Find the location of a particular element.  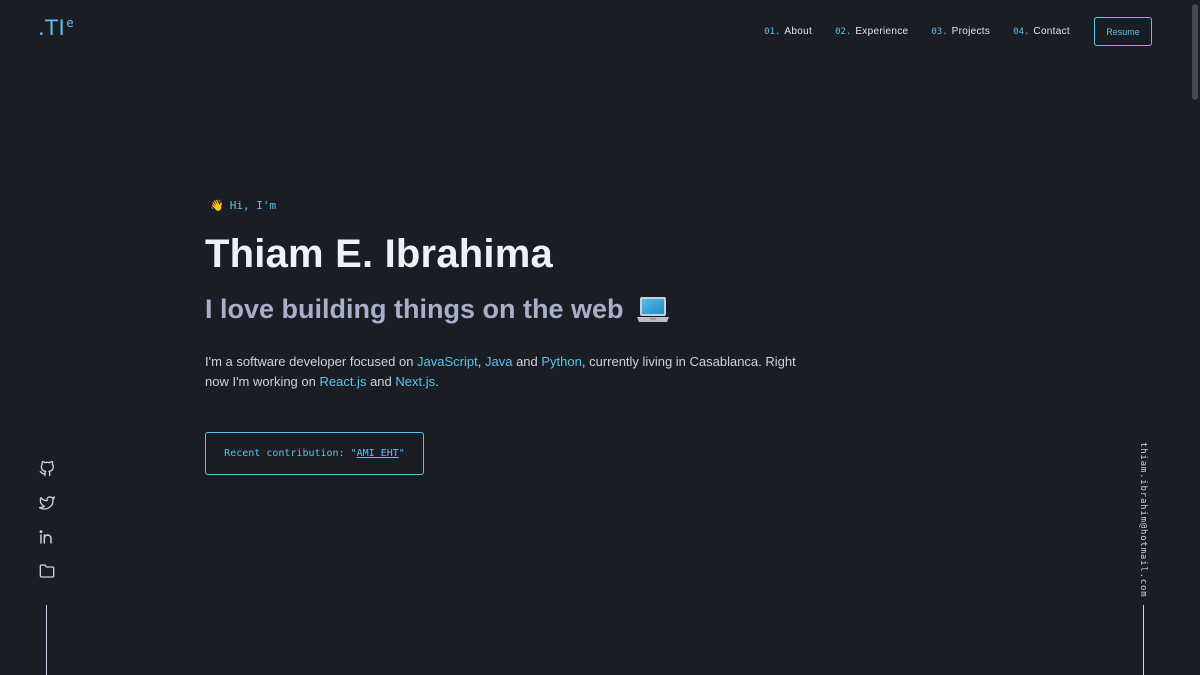

right-divider-line is located at coordinates (1143, 640).